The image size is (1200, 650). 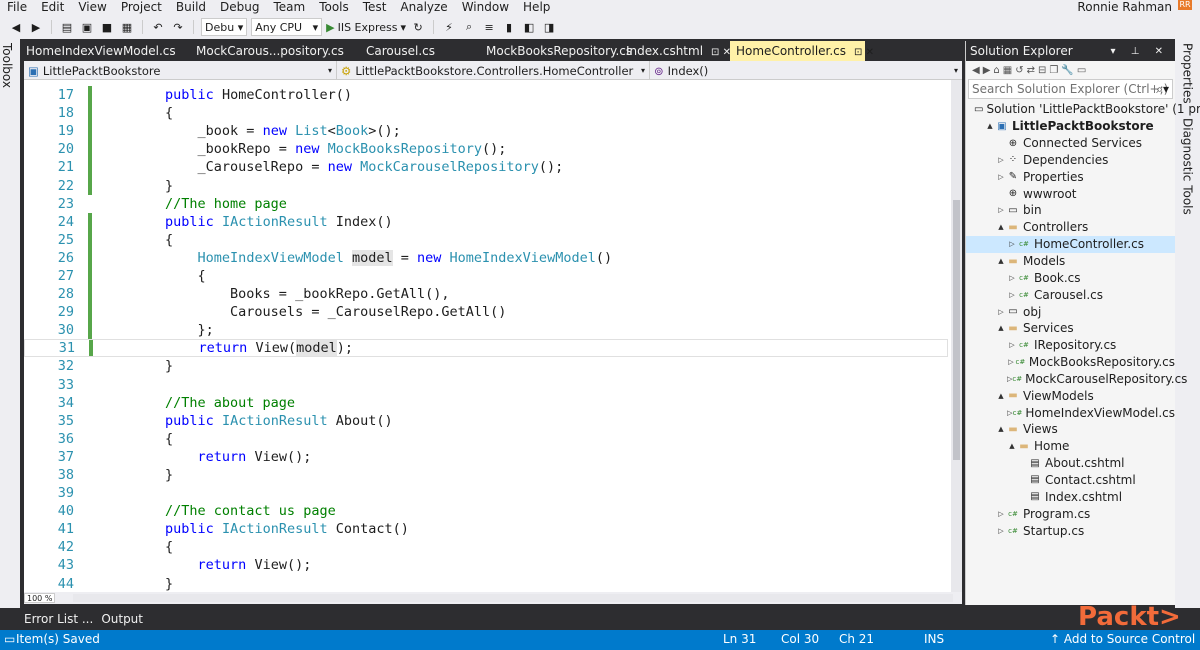 I want to click on tree-node: ▷ ✎ Properties, so click(x=1070, y=176).